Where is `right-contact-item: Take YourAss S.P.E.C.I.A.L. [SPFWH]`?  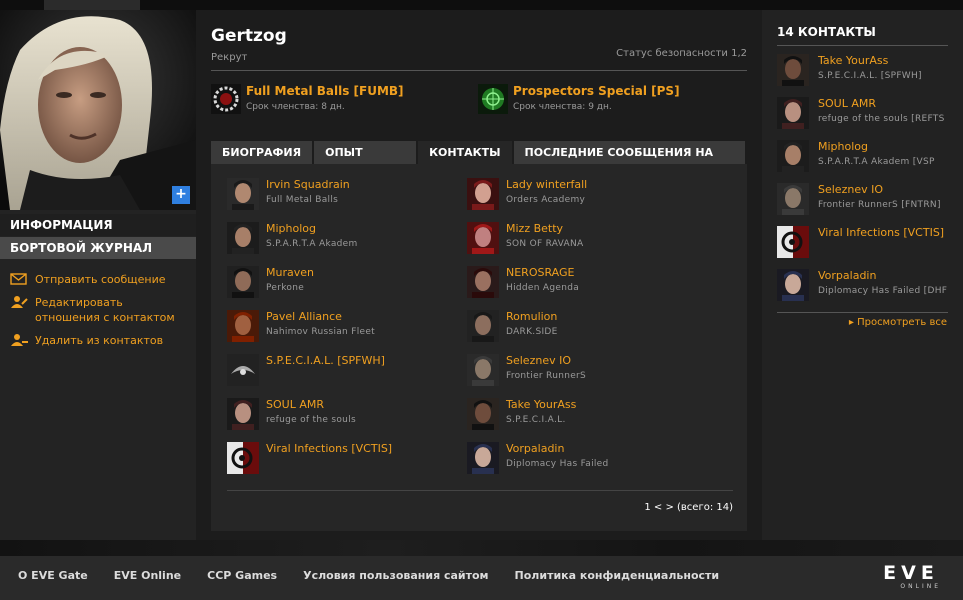 right-contact-item: Take YourAss S.P.E.C.I.A.L. [SPFWH] is located at coordinates (870, 70).